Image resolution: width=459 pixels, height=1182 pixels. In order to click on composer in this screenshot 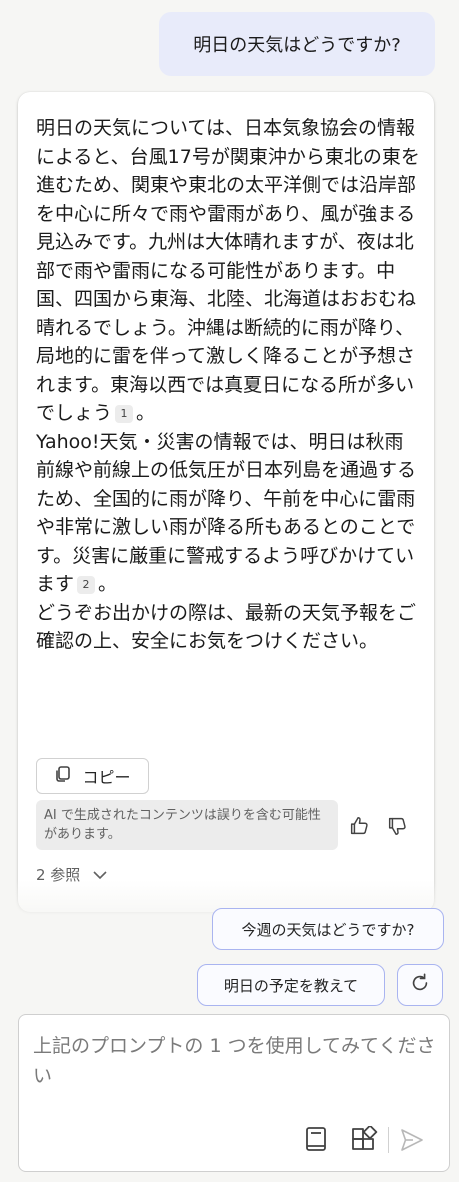, I will do `click(234, 1093)`.